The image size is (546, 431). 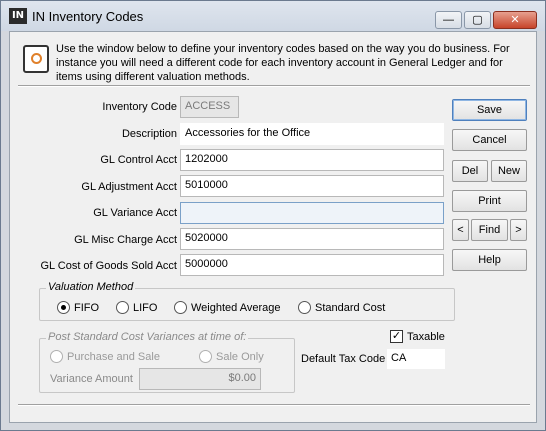 I want to click on radio-purchase-and-sale-label: Purchase and Sale, so click(x=113, y=356).